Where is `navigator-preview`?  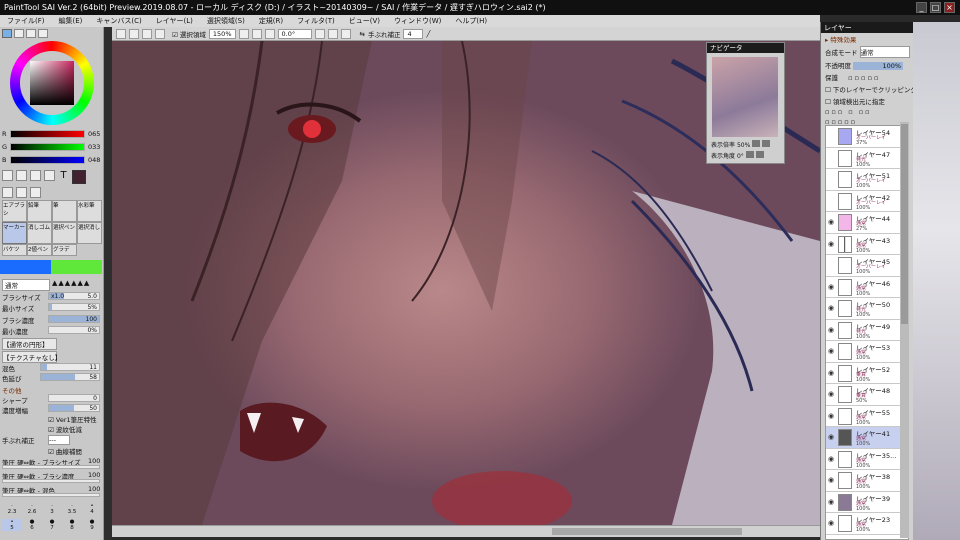 navigator-preview is located at coordinates (745, 97).